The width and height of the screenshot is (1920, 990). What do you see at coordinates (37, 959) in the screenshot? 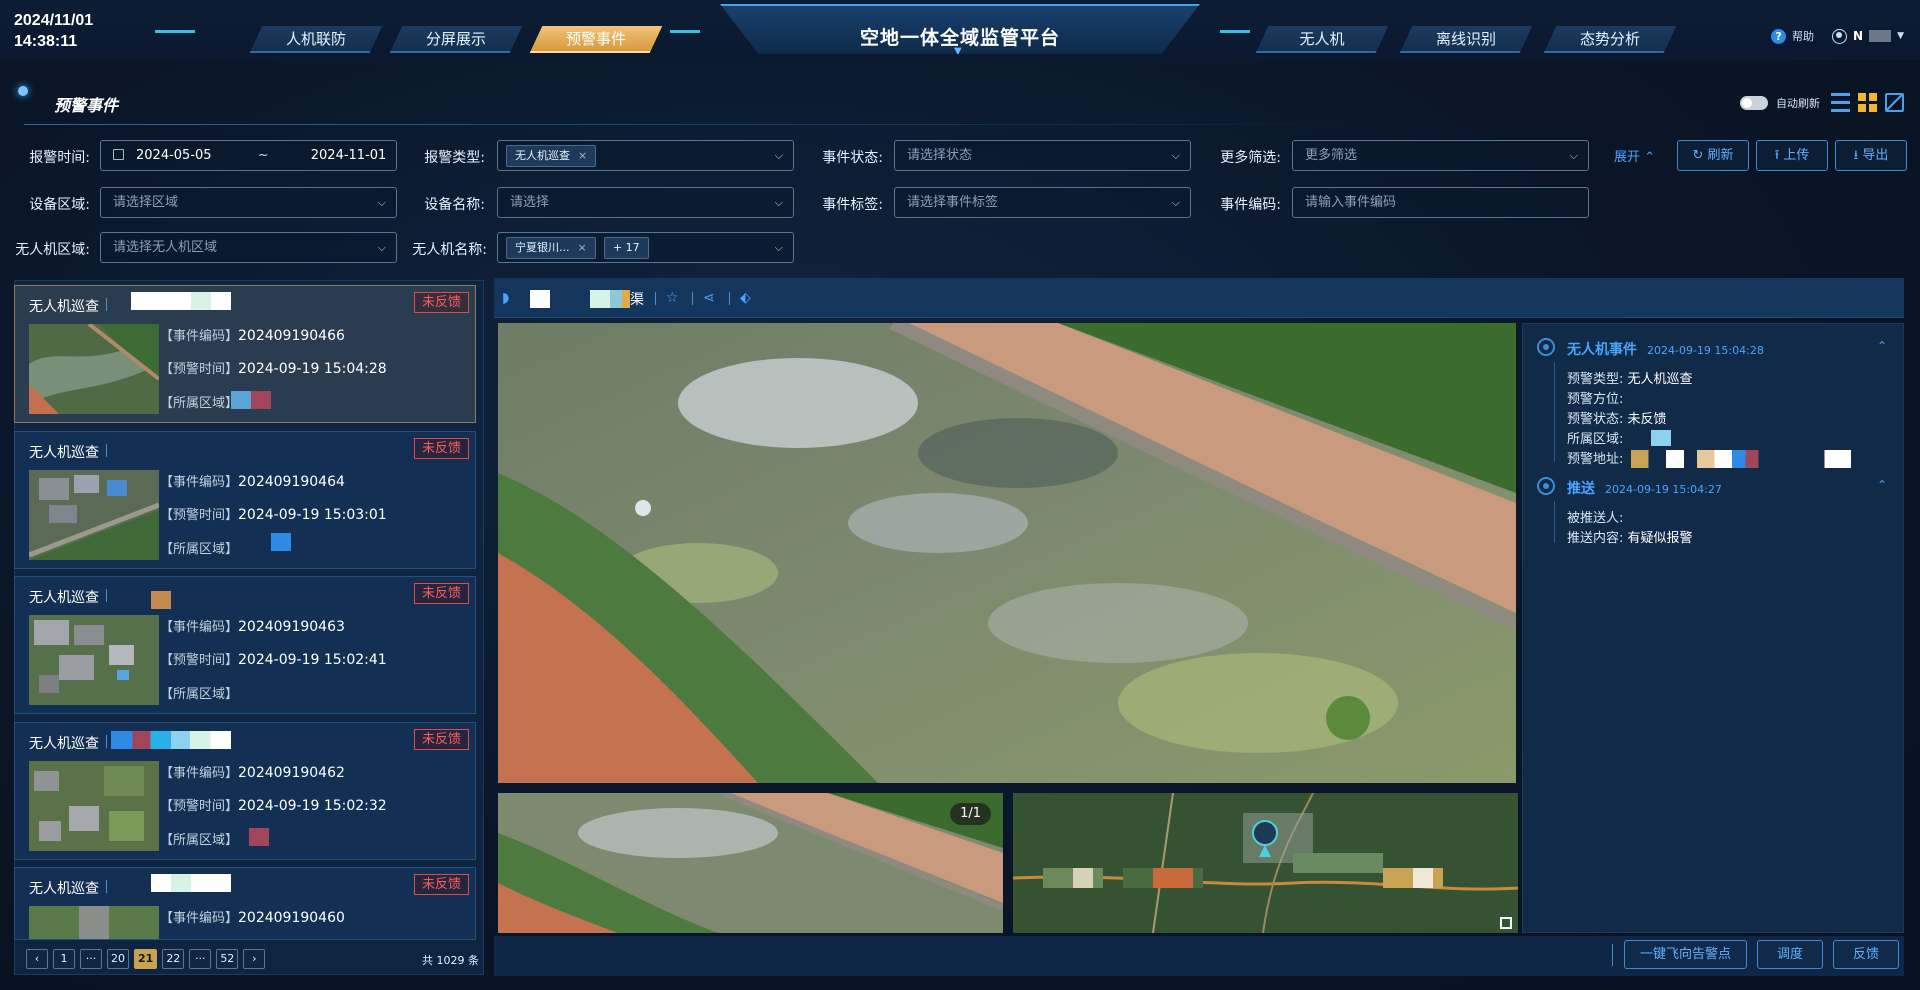
I see `prev-page-button: ‹` at bounding box center [37, 959].